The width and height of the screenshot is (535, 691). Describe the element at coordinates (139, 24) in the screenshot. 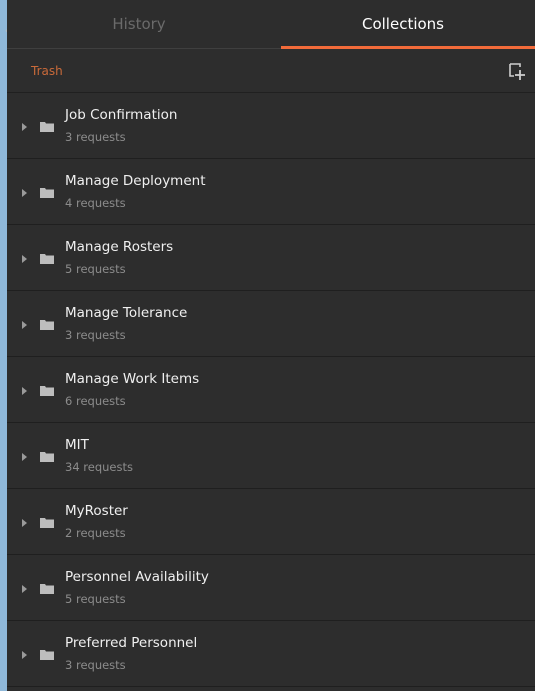

I see `tab-history: History` at that location.